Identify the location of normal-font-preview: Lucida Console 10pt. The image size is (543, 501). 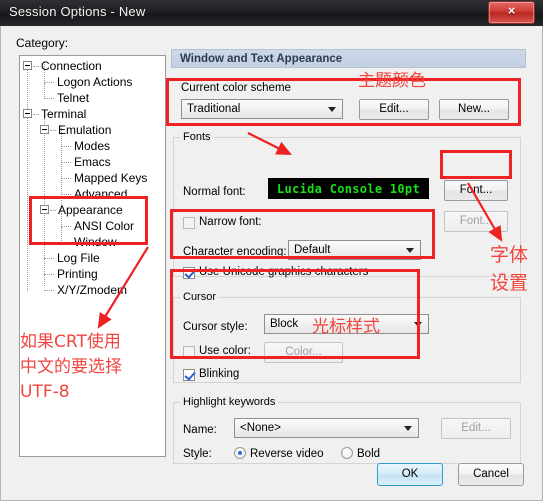
(348, 188).